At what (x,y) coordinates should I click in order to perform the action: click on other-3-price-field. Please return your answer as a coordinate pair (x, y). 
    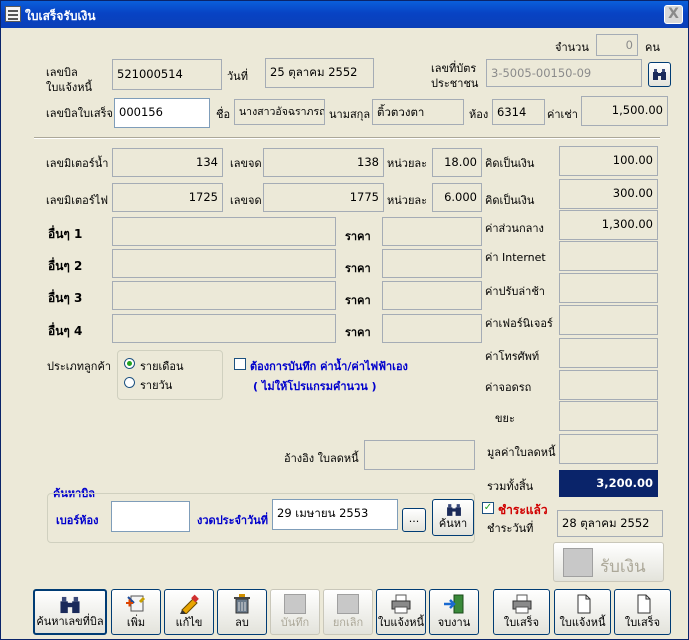
    Looking at the image, I should click on (432, 295).